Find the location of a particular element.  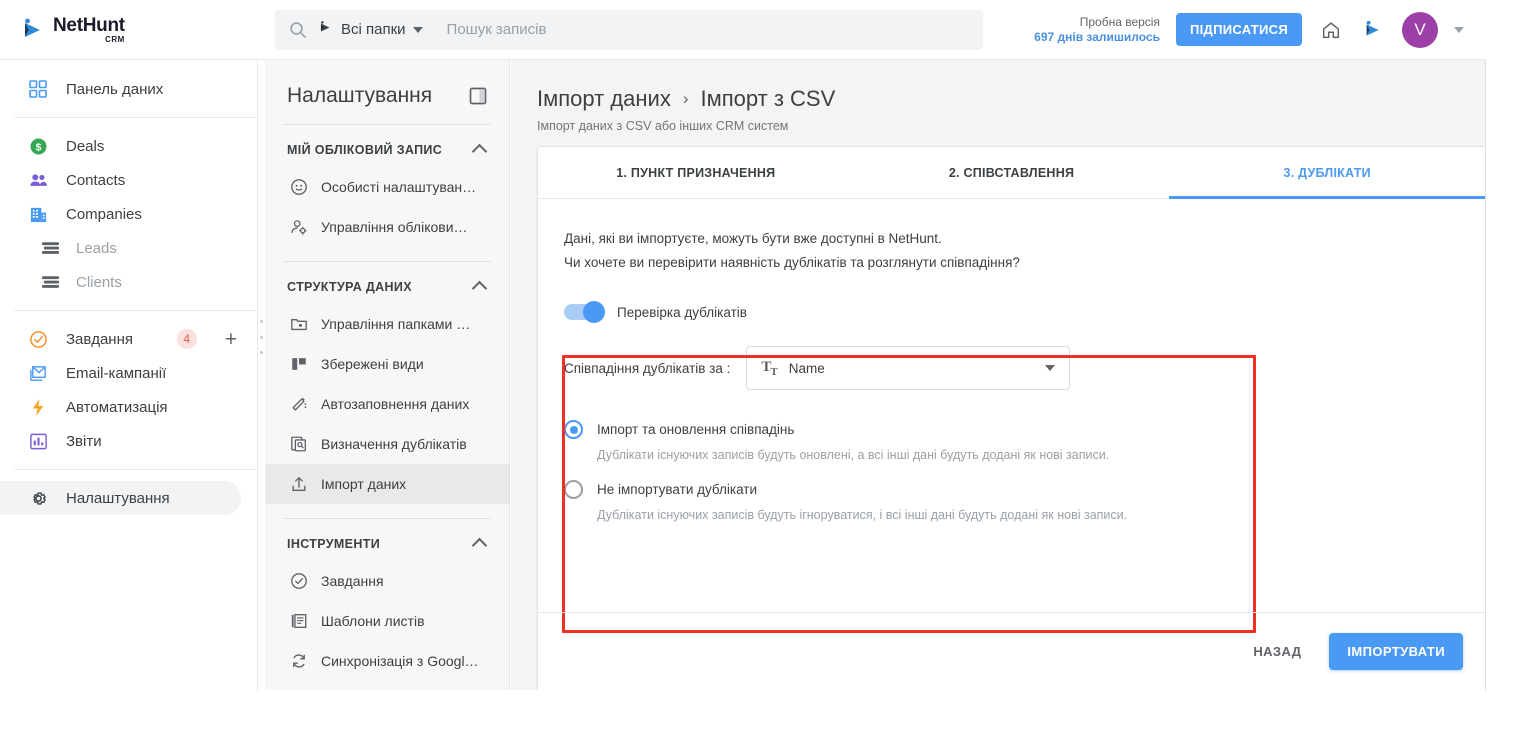

sidebar-item-label: Deals is located at coordinates (85, 146).